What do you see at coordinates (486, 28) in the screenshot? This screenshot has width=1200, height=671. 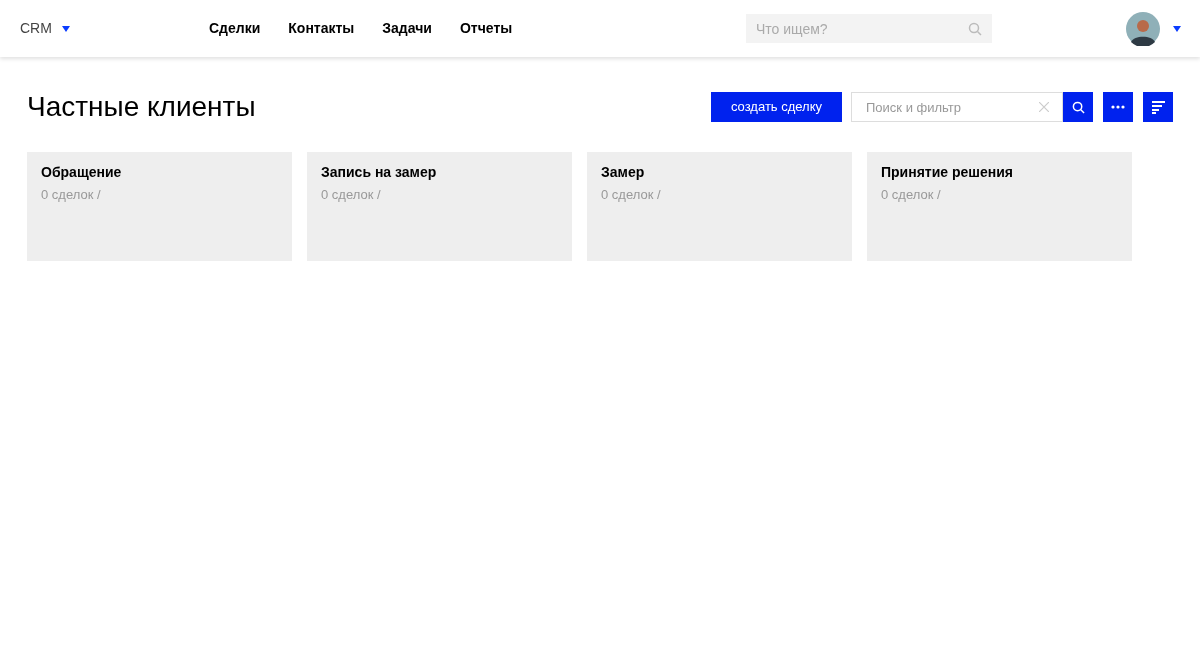 I see `nav-link: Отчеты` at bounding box center [486, 28].